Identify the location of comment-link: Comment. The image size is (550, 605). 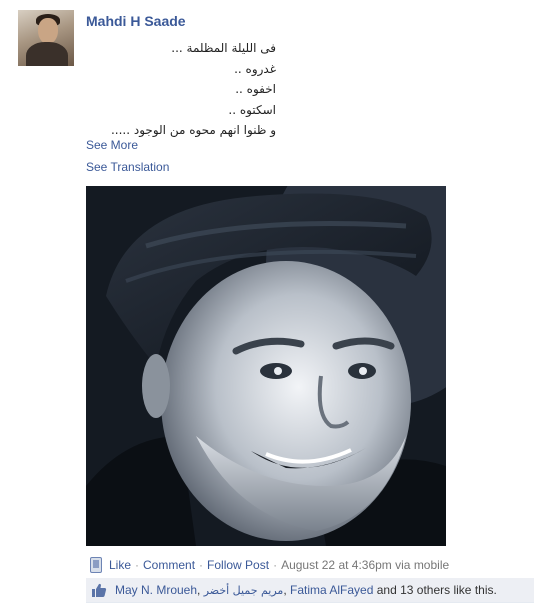
(169, 565).